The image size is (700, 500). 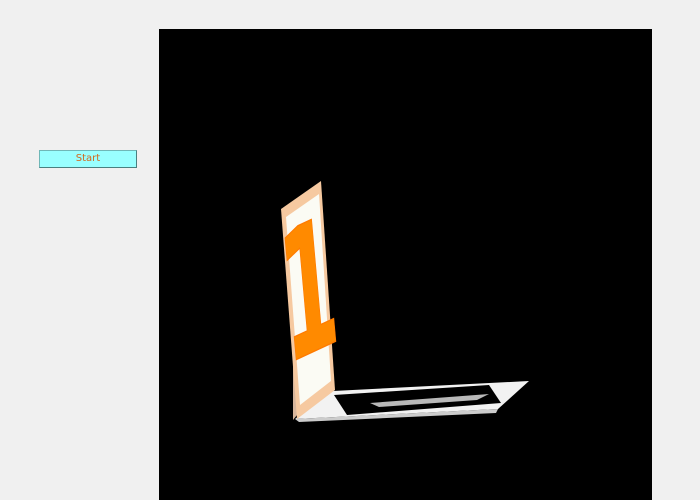 I want to click on start-button: Start, so click(x=88, y=159).